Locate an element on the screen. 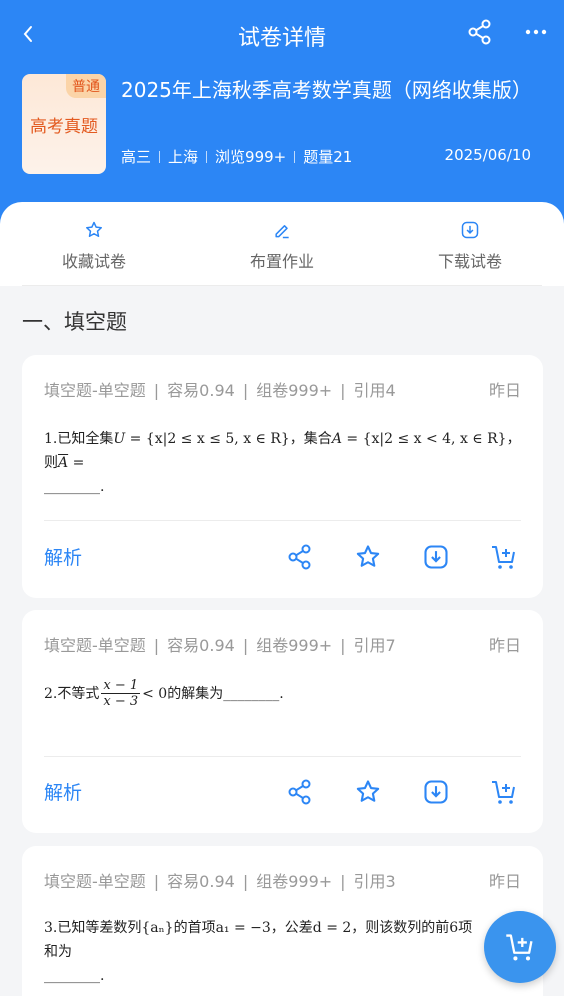 This screenshot has width=564, height=996. question-info: 填空题-单空题 | 容易0.94 | 组卷999+ | 引用3 is located at coordinates (220, 881).